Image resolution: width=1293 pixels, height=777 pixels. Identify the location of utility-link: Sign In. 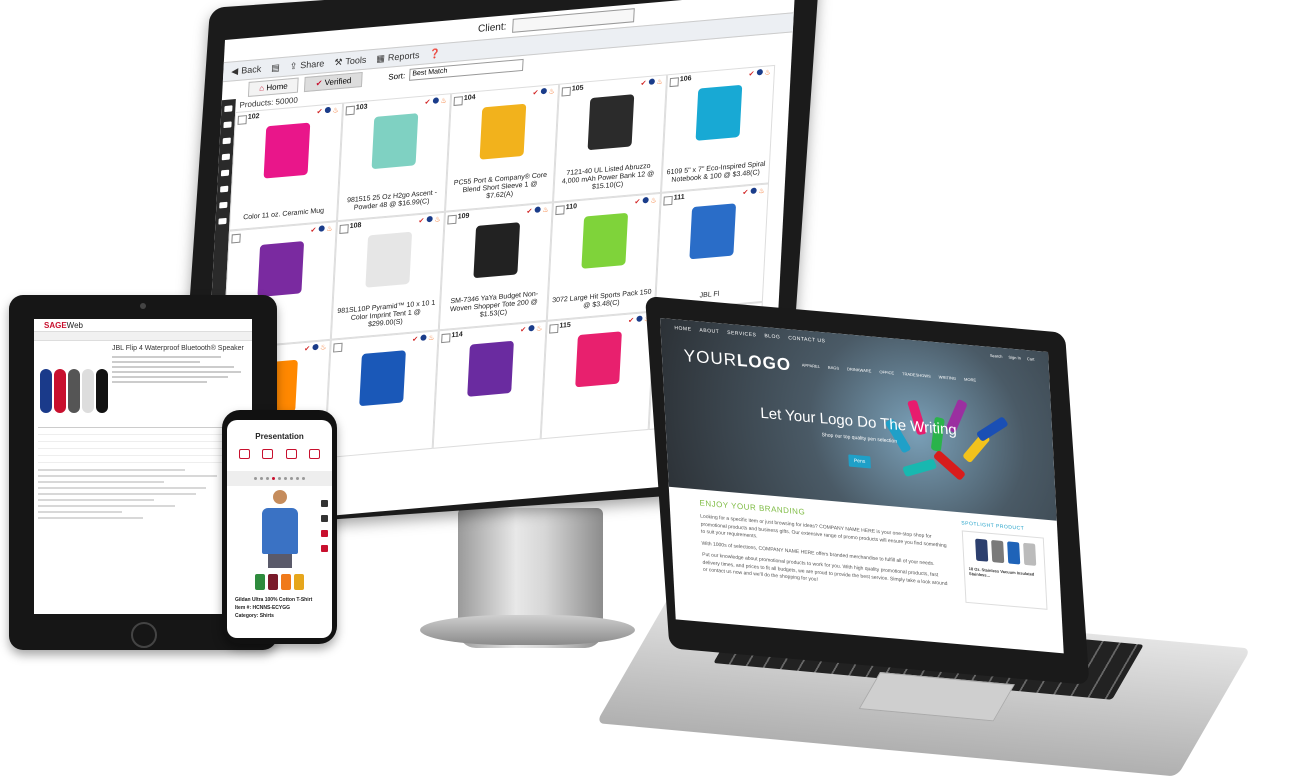
(1014, 357).